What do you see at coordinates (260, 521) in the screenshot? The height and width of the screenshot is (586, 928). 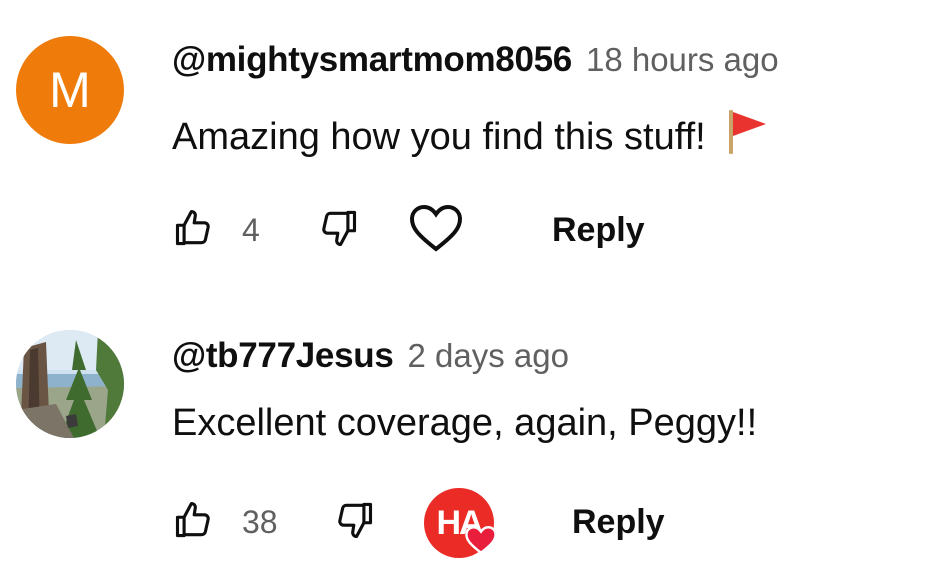 I see `like-count: 38` at bounding box center [260, 521].